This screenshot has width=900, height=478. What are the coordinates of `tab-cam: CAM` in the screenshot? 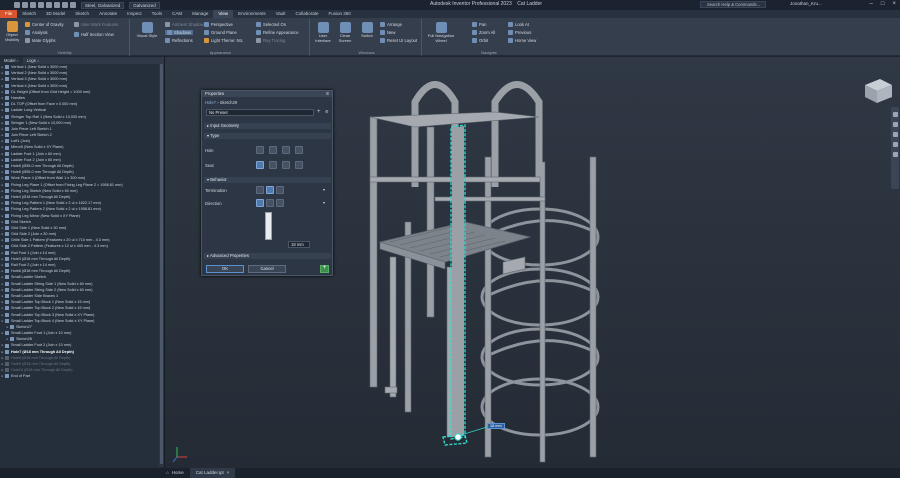 It's located at (177, 14).